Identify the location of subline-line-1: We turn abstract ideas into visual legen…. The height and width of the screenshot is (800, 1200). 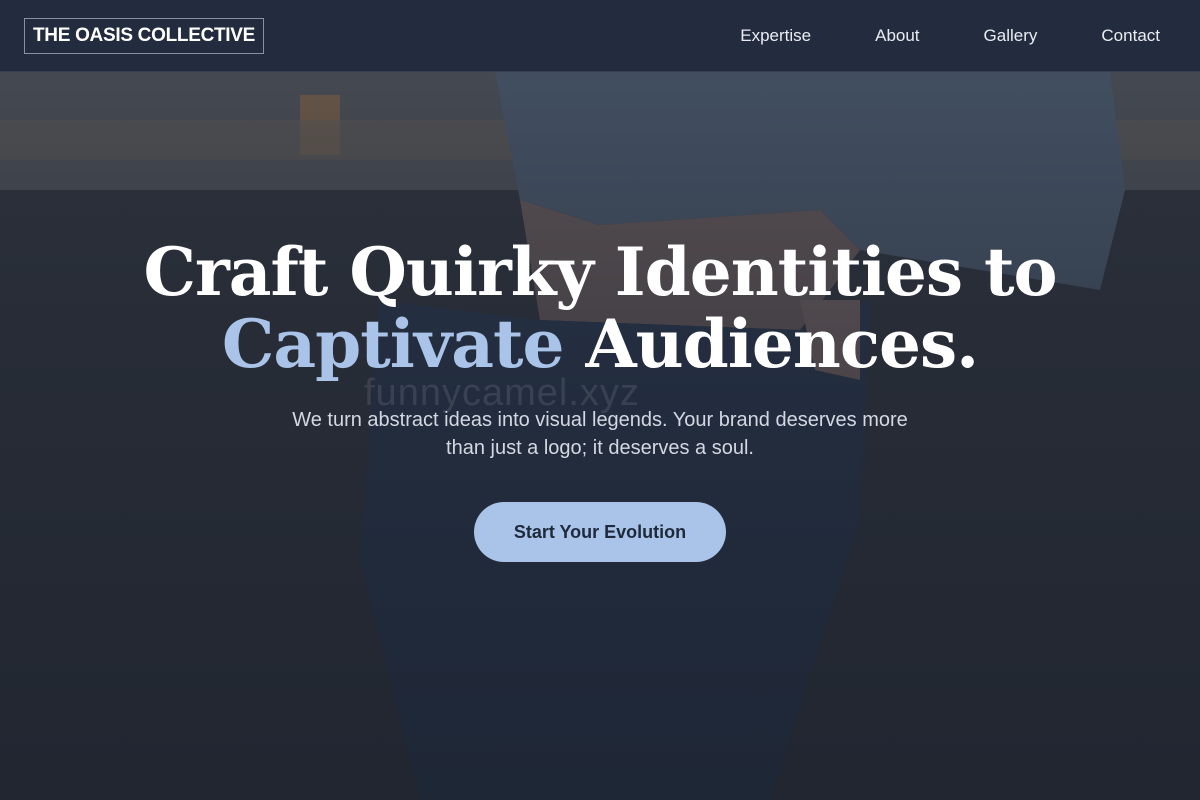
(600, 420).